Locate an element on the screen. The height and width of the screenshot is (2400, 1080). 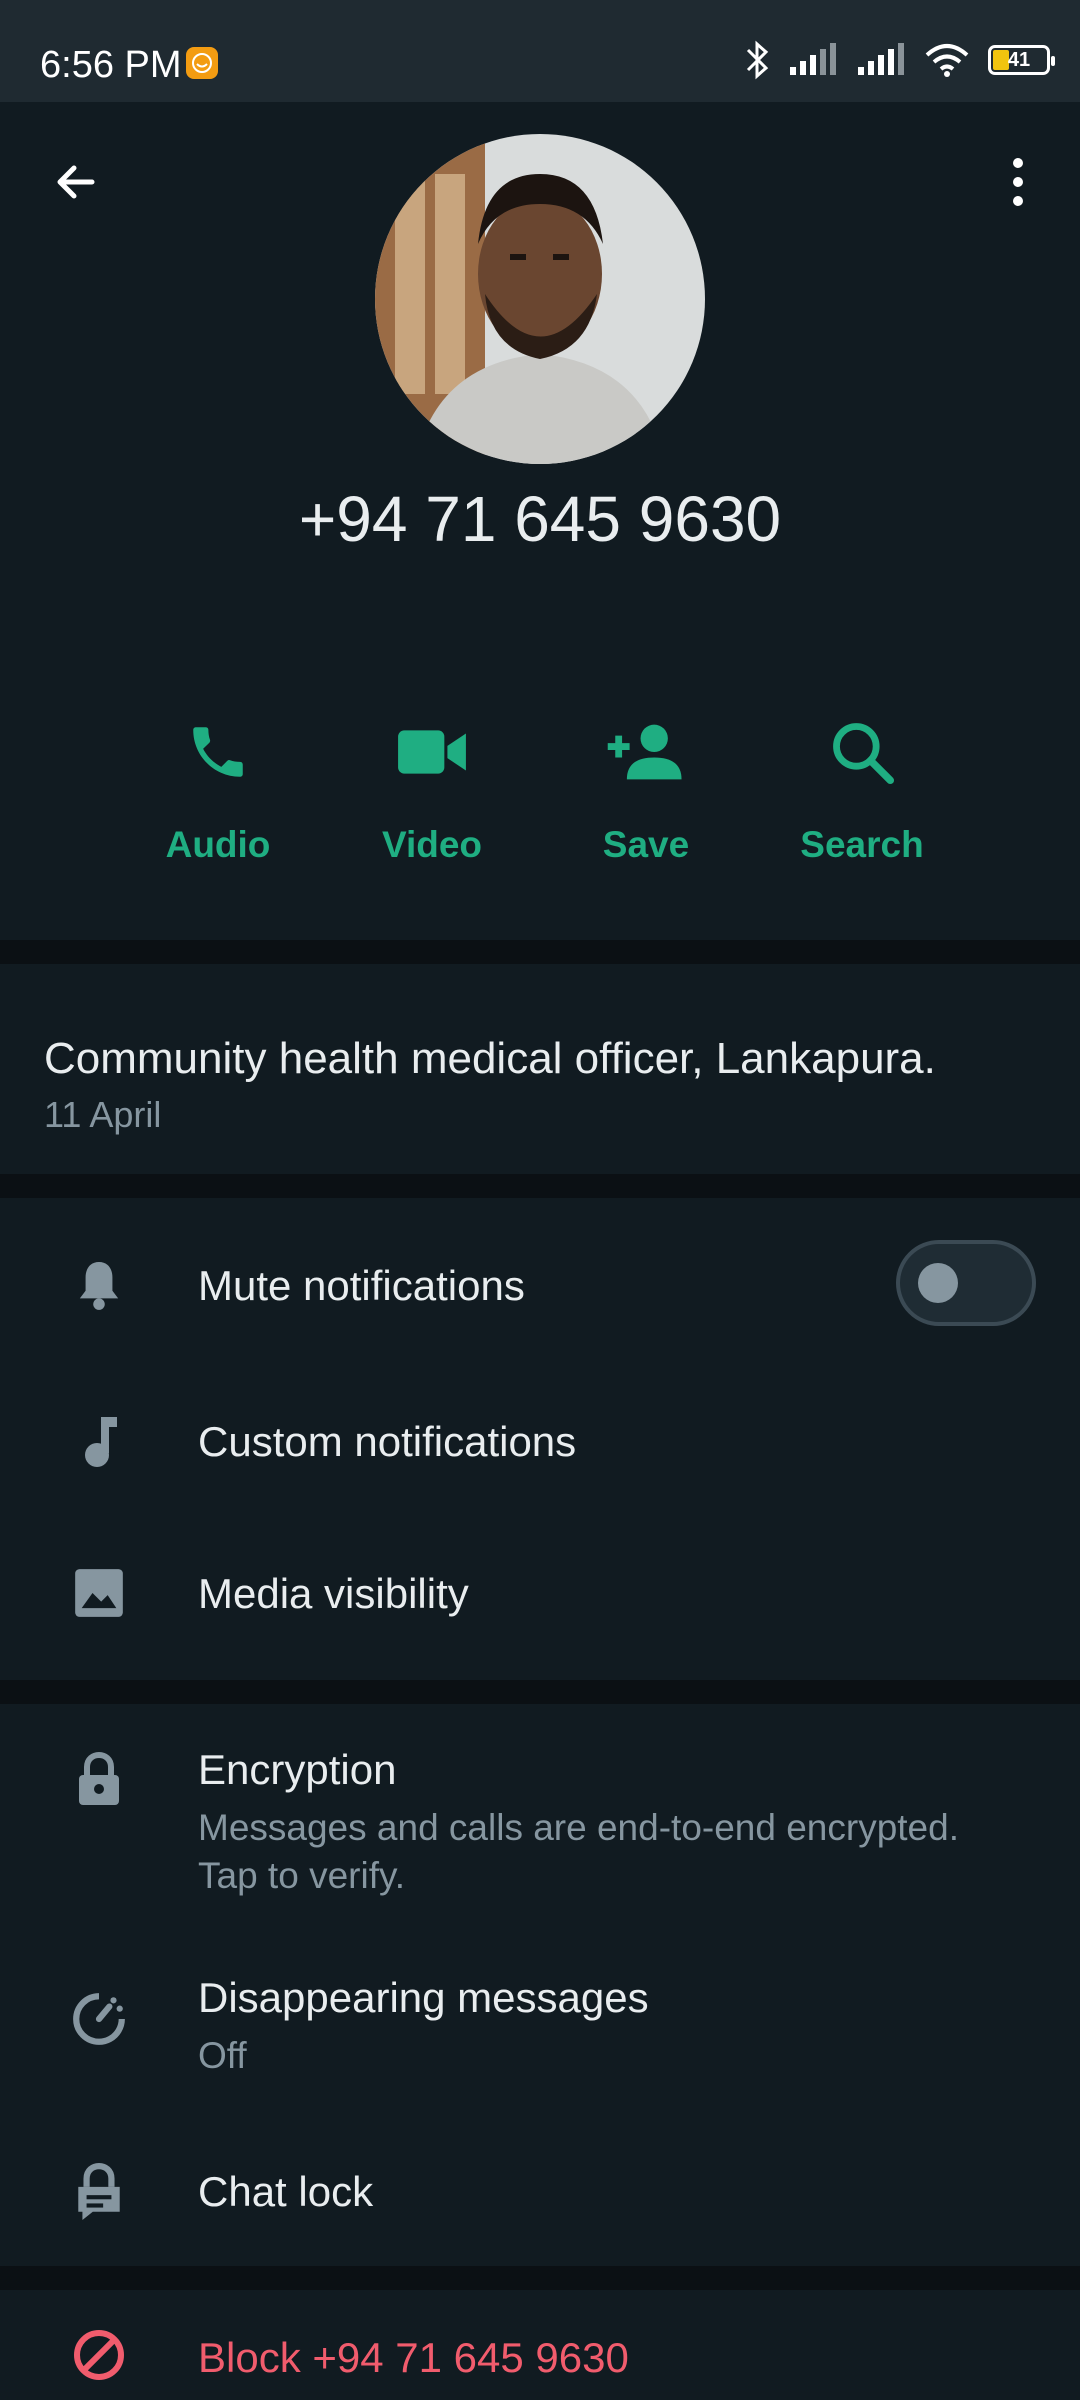
block-icon is located at coordinates (99, 2355).